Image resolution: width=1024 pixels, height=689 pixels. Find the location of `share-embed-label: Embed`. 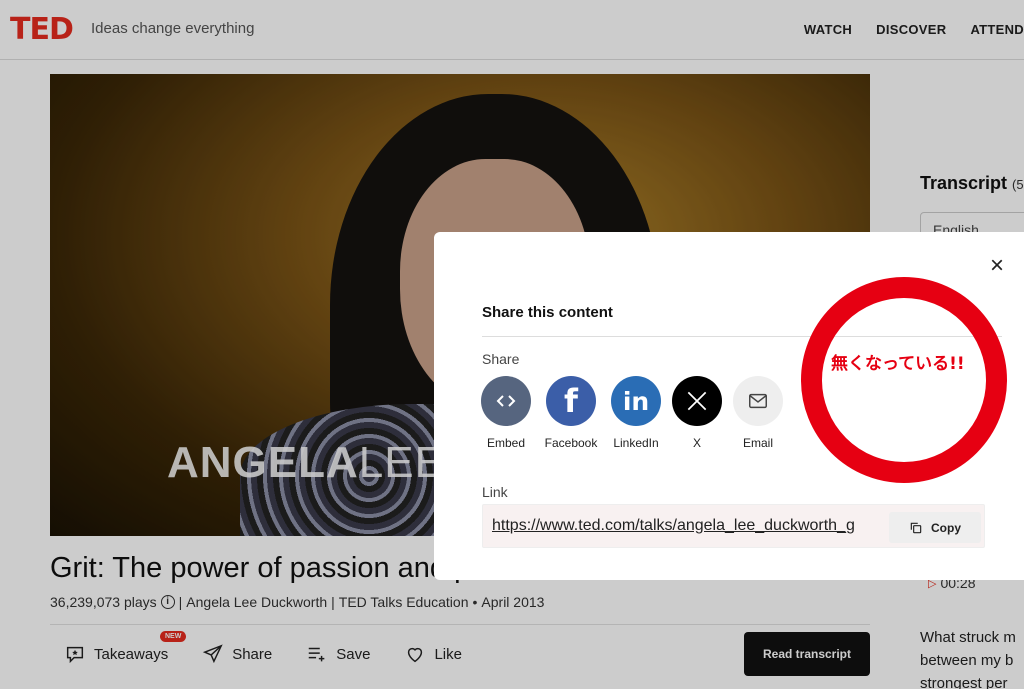

share-embed-label: Embed is located at coordinates (506, 443).